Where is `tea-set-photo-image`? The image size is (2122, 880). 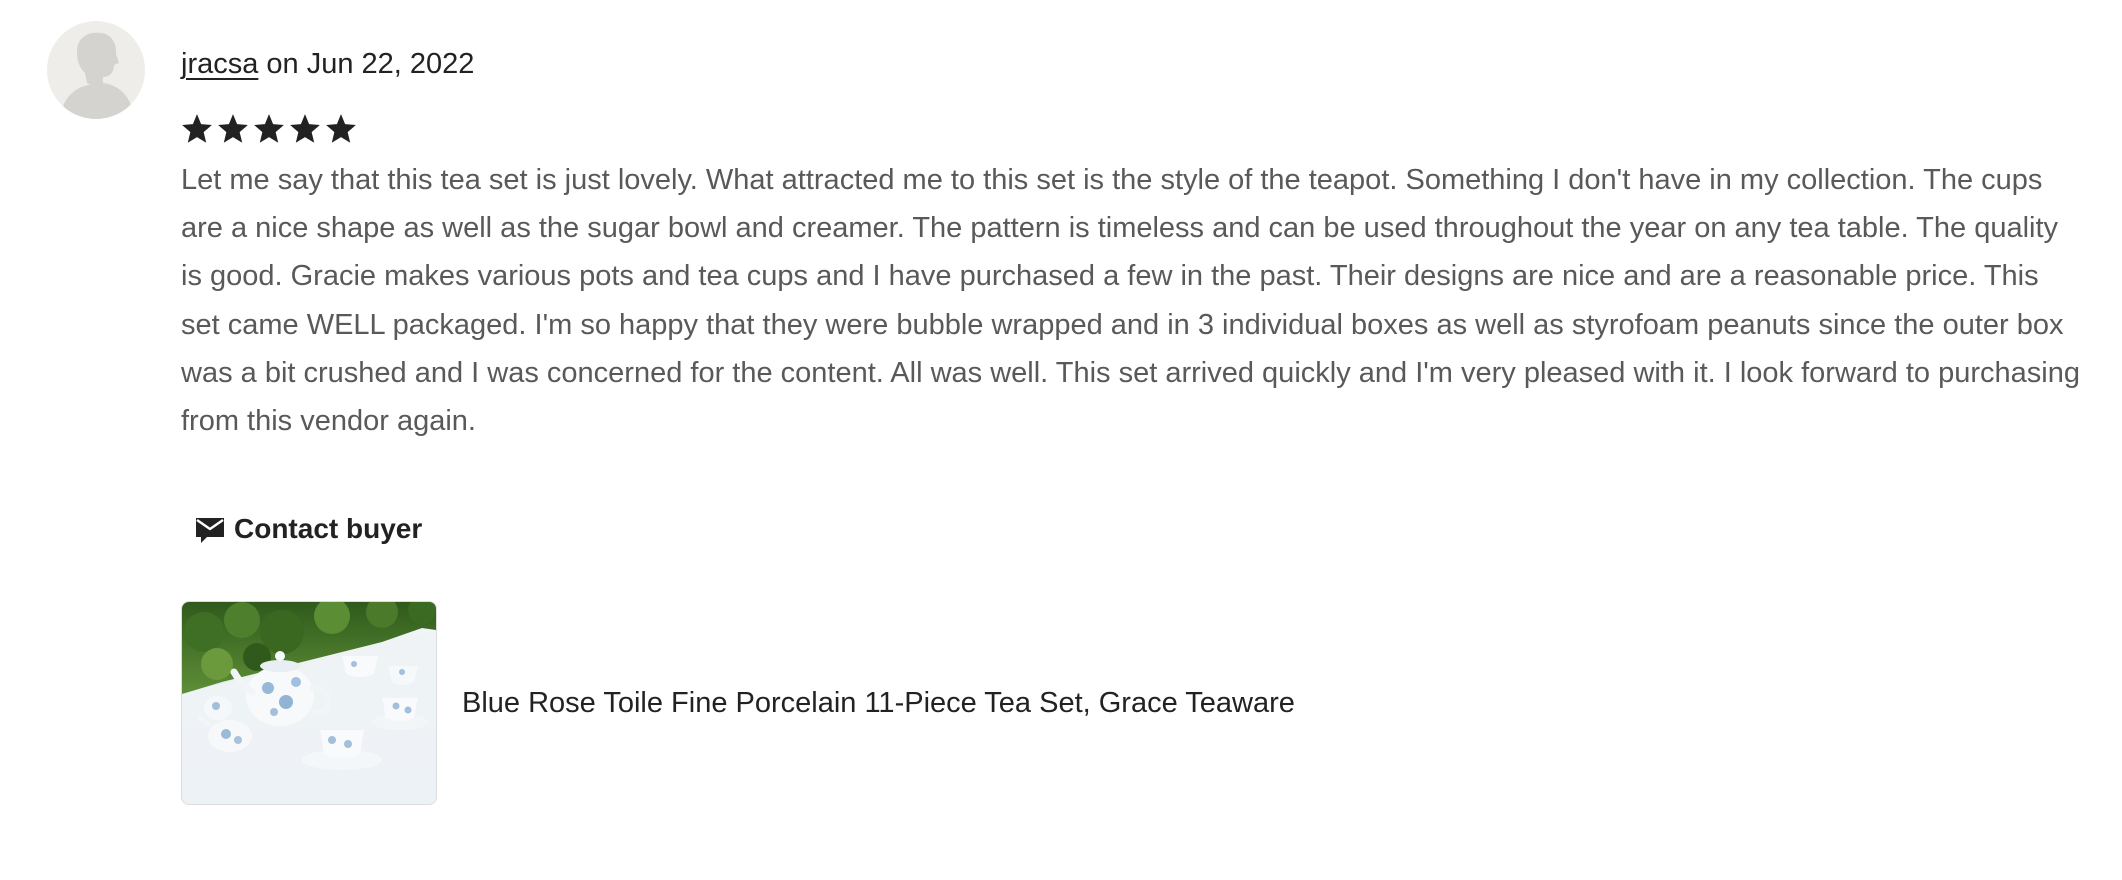 tea-set-photo-image is located at coordinates (309, 703).